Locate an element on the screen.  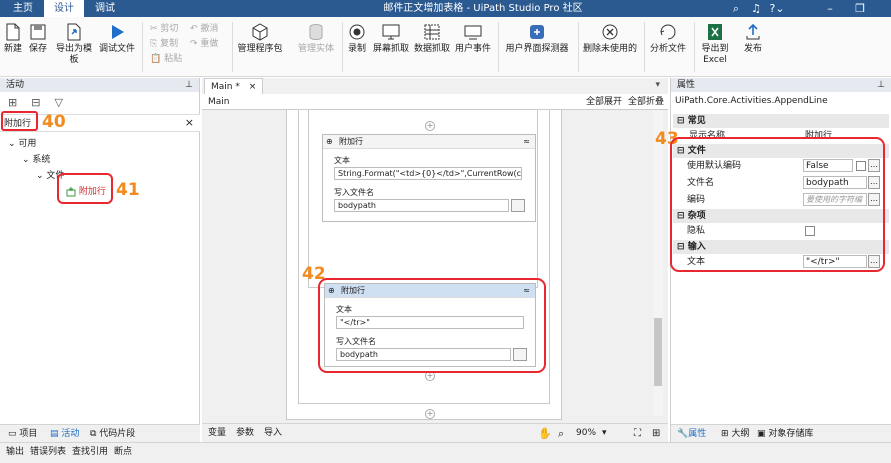
user-events-icon is located at coordinates (473, 32).